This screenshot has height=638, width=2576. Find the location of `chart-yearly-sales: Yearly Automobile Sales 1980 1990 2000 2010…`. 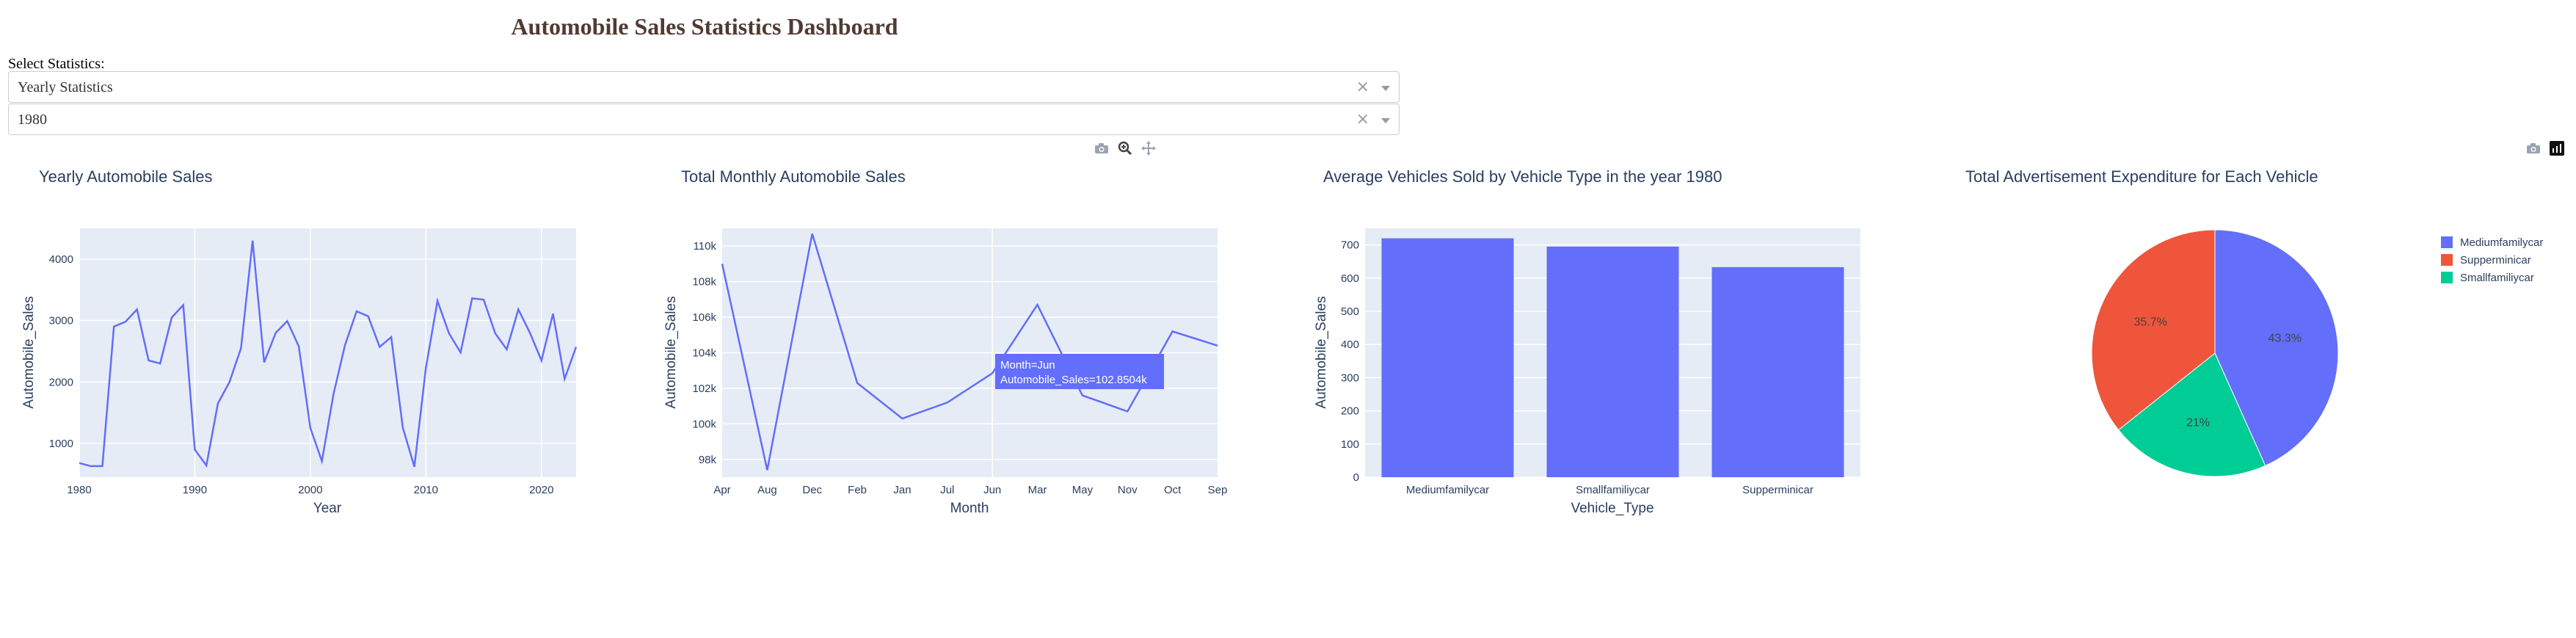

chart-yearly-sales: Yearly Automobile Sales 1980 1990 2000 2010… is located at coordinates (299, 341).